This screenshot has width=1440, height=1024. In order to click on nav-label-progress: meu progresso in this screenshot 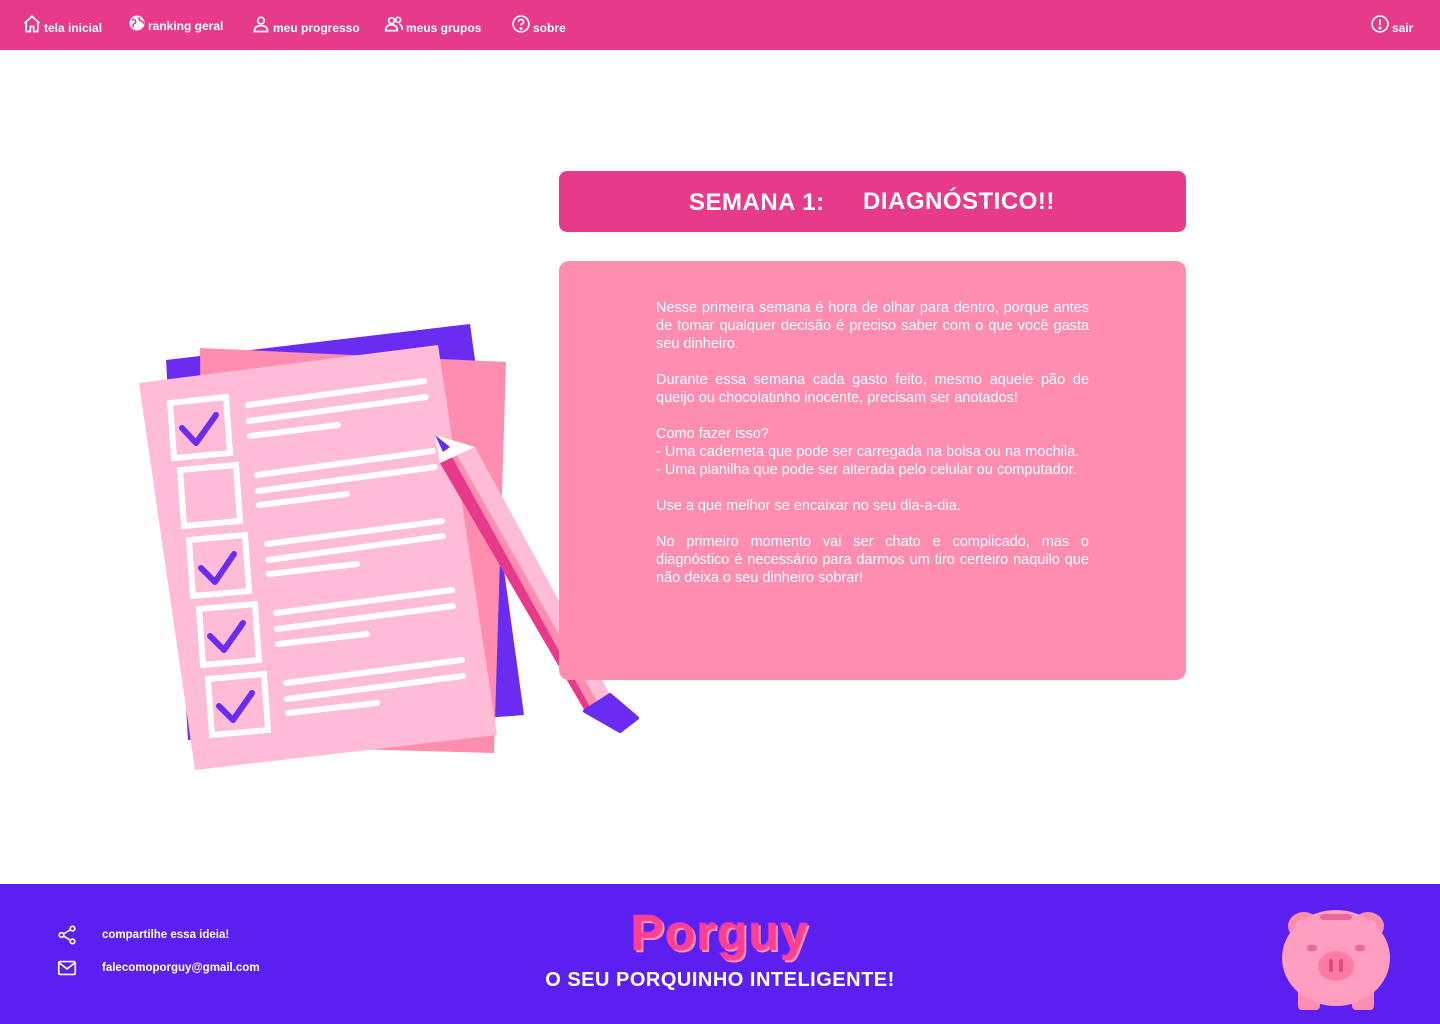, I will do `click(316, 28)`.